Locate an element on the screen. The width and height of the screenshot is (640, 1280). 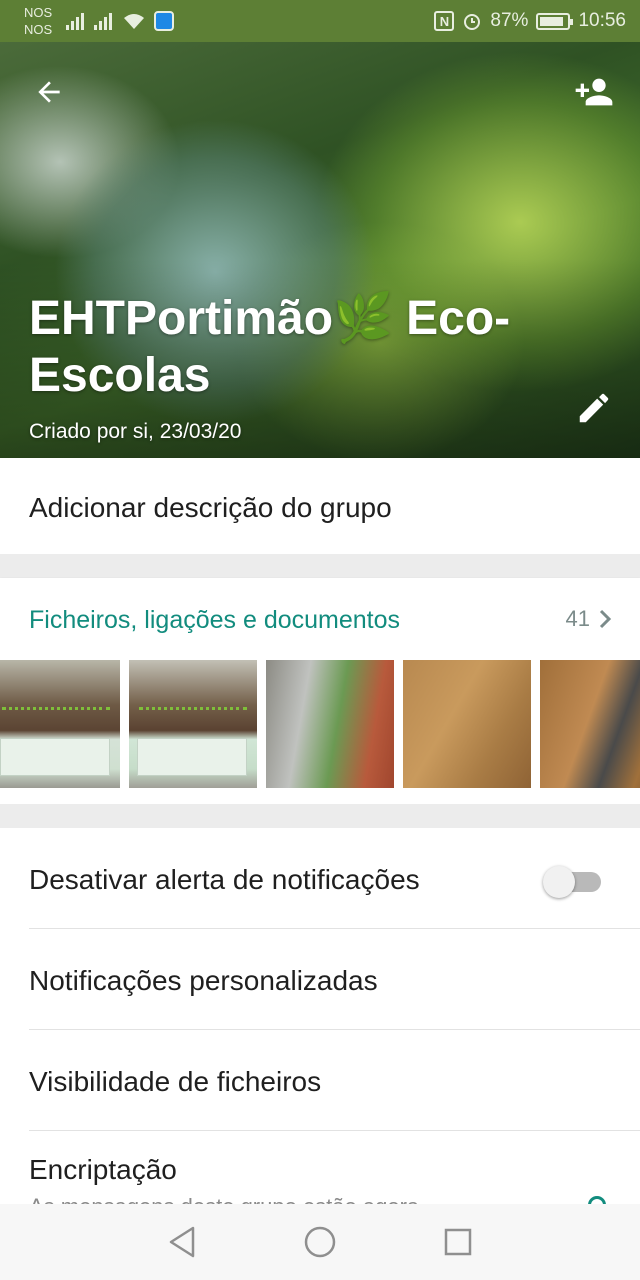
back-arrow-icon is located at coordinates (49, 92).